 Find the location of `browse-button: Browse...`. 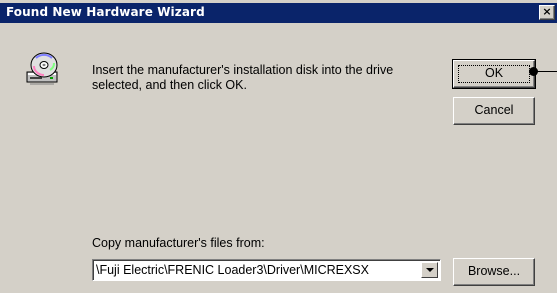

browse-button: Browse... is located at coordinates (494, 272).